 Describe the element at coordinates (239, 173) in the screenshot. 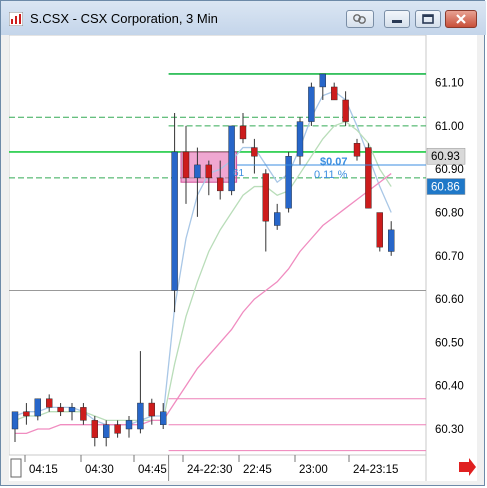

I see `bar-count-marker: 61` at that location.